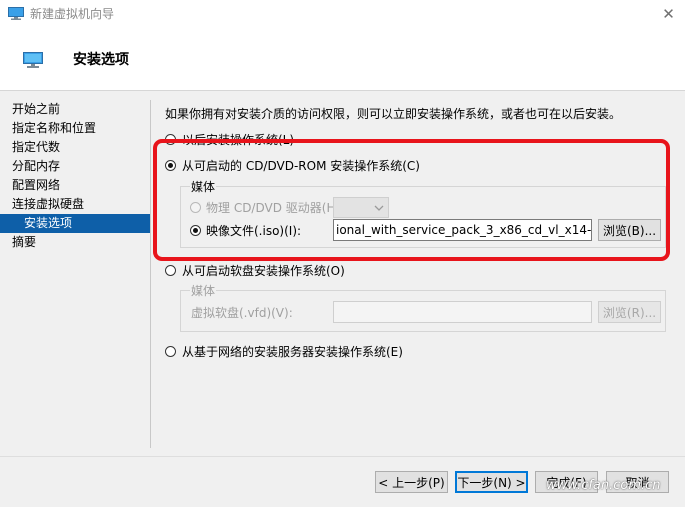  I want to click on page-title: 安装选项, so click(101, 60).